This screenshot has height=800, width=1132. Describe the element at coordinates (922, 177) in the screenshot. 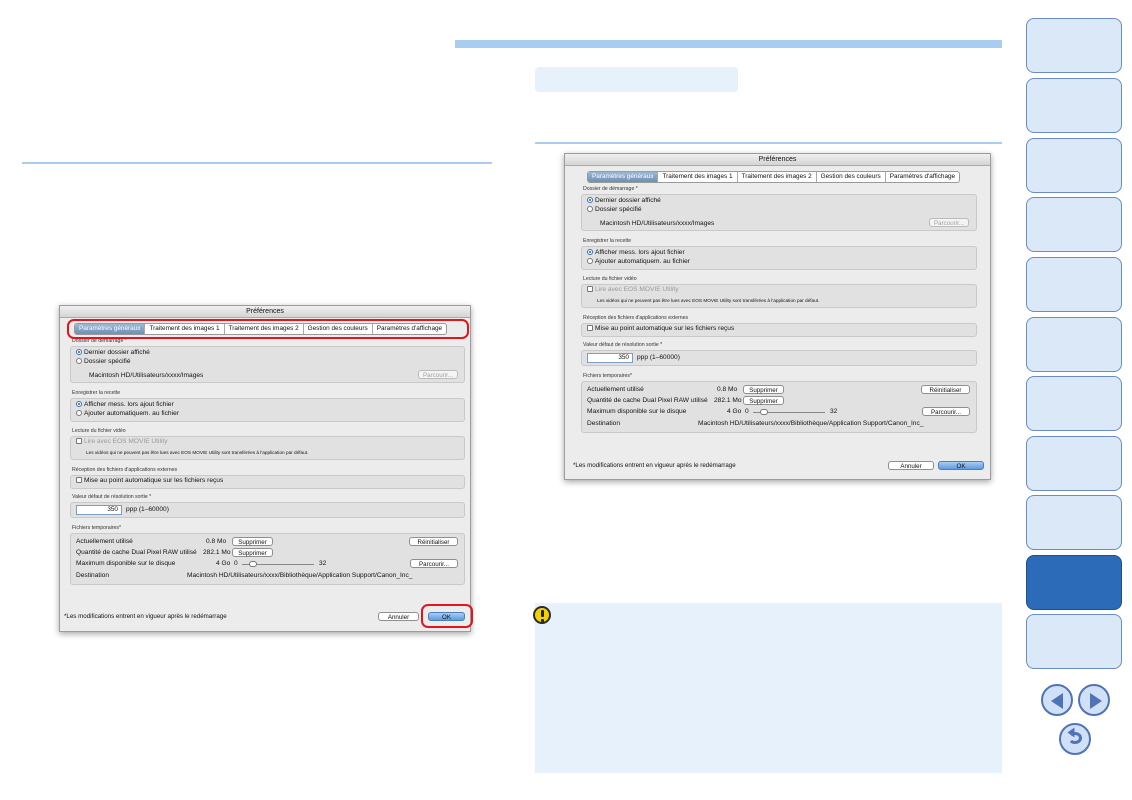

I see `tab-display: Paramètres d'affichage` at that location.